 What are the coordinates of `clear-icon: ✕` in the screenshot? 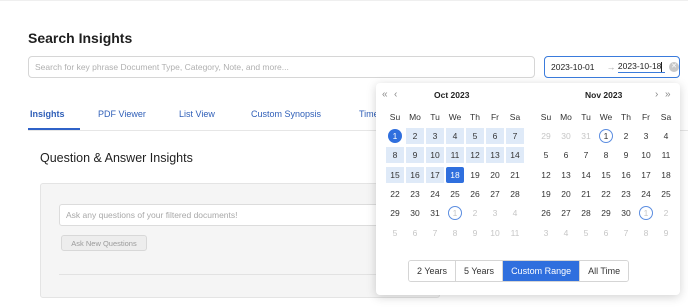 It's located at (674, 67).